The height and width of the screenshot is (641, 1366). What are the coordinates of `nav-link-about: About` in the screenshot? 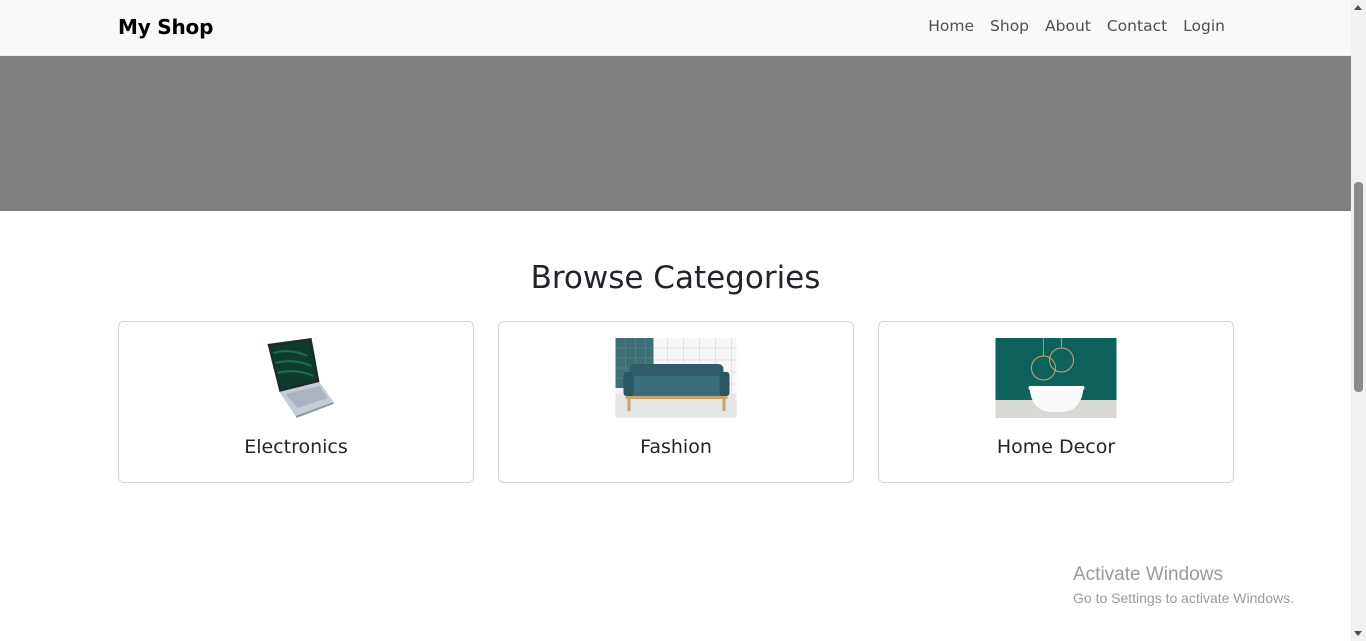 It's located at (1068, 26).